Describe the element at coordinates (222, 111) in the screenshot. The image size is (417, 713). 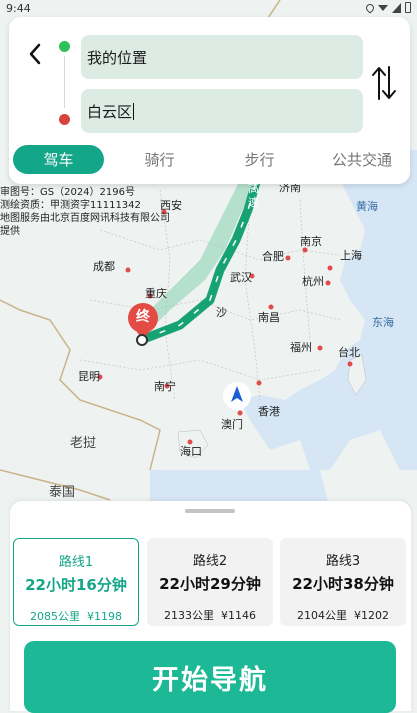
I see `destination-input: 白云区` at that location.